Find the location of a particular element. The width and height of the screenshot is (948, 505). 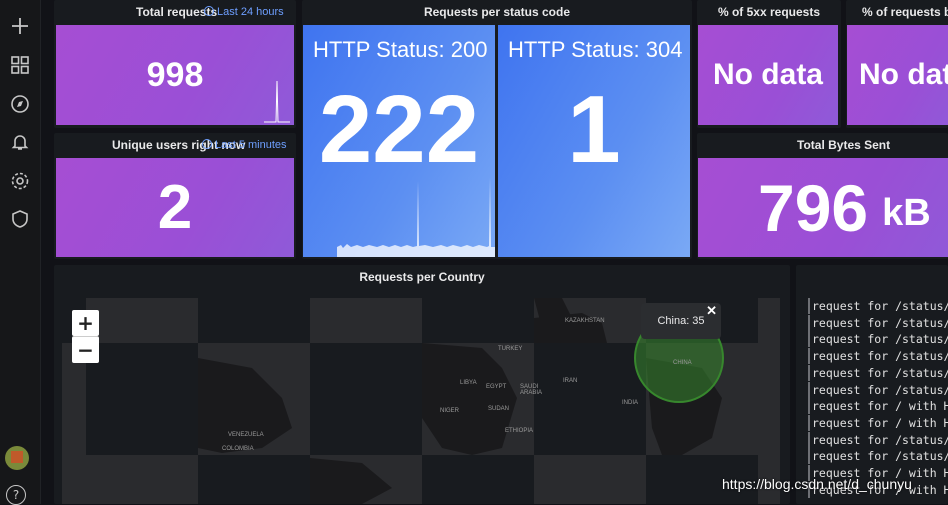

stat-value: 2 is located at coordinates (175, 207).